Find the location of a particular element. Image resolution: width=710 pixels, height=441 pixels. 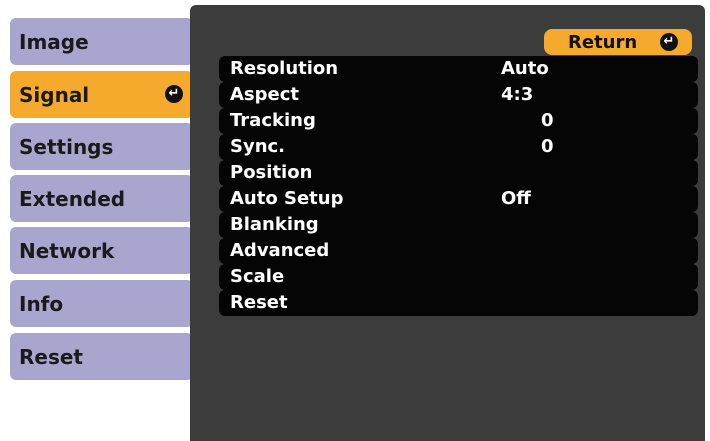

tab-label: Network is located at coordinates (67, 250).